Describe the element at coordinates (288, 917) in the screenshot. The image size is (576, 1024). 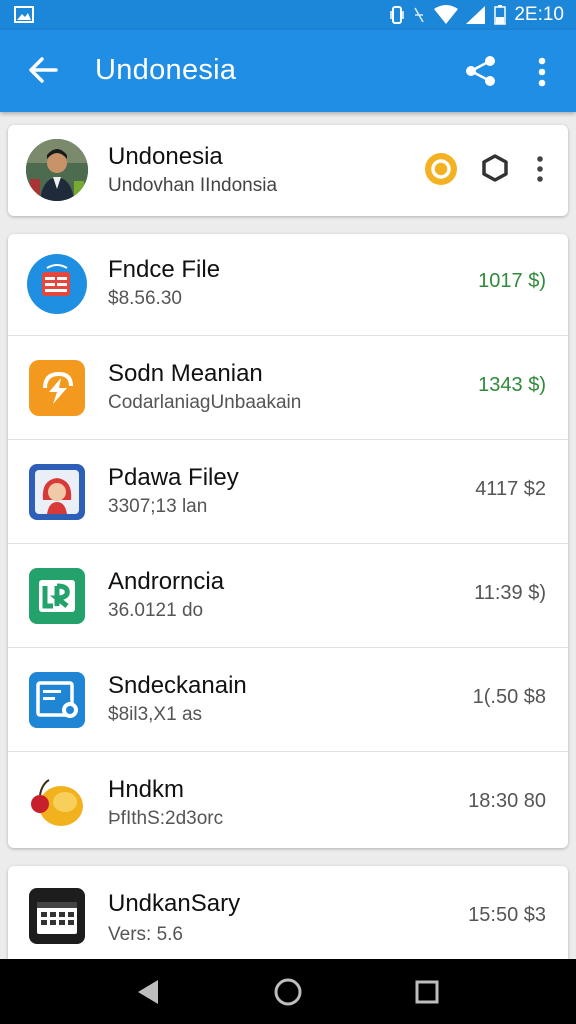
I see `list-item: UndkanSary Vers: 5.6 15:50 $3` at that location.